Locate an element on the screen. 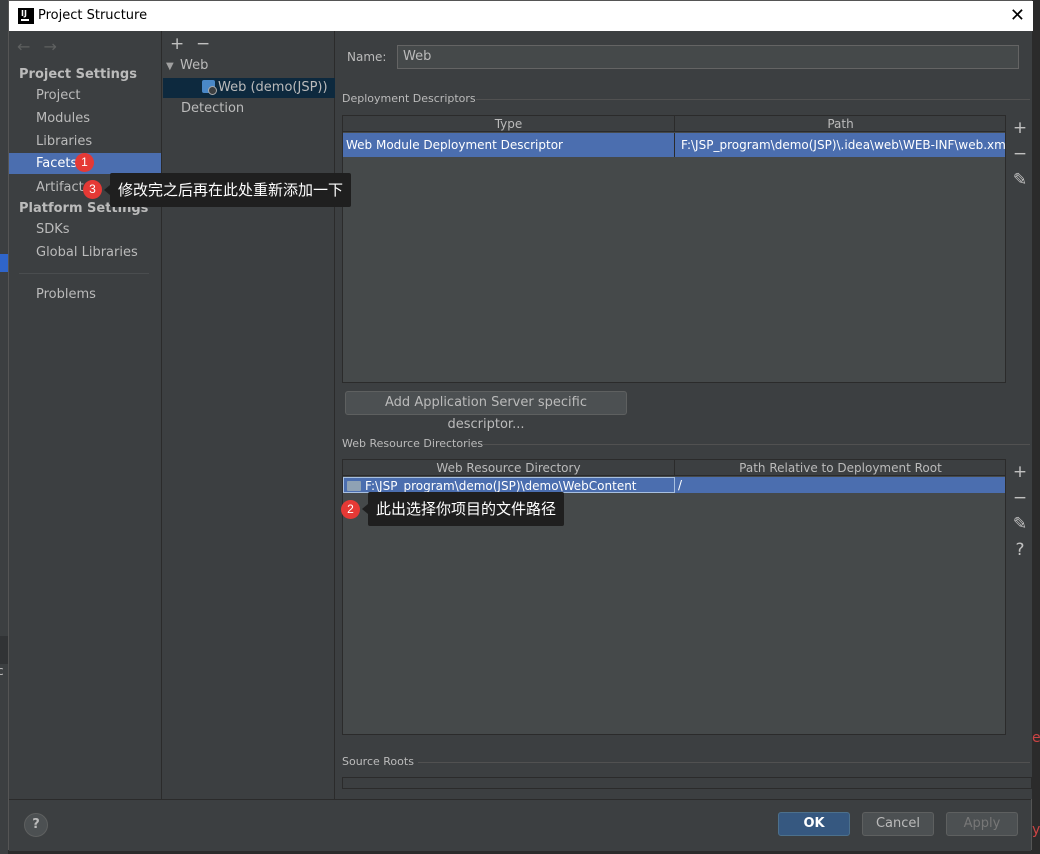 The width and height of the screenshot is (1040, 854). help-icon: ? is located at coordinates (1020, 550).